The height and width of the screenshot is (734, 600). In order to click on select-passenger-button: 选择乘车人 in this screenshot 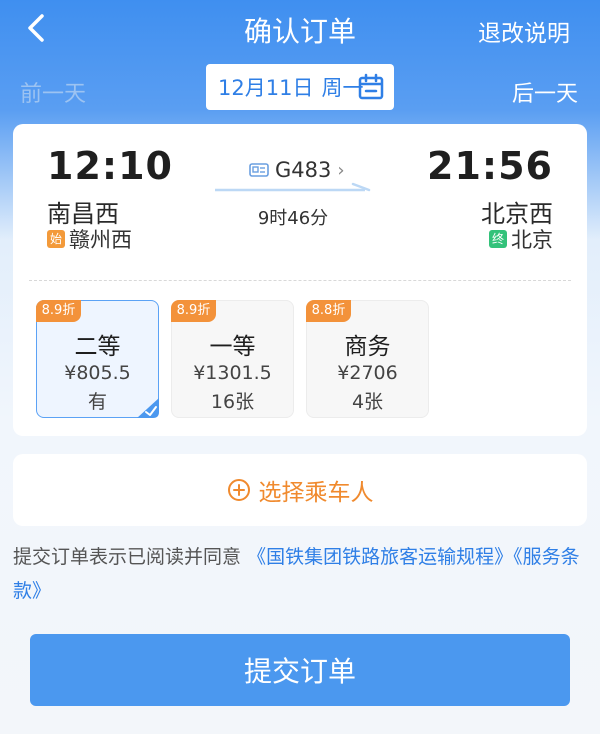, I will do `click(300, 490)`.